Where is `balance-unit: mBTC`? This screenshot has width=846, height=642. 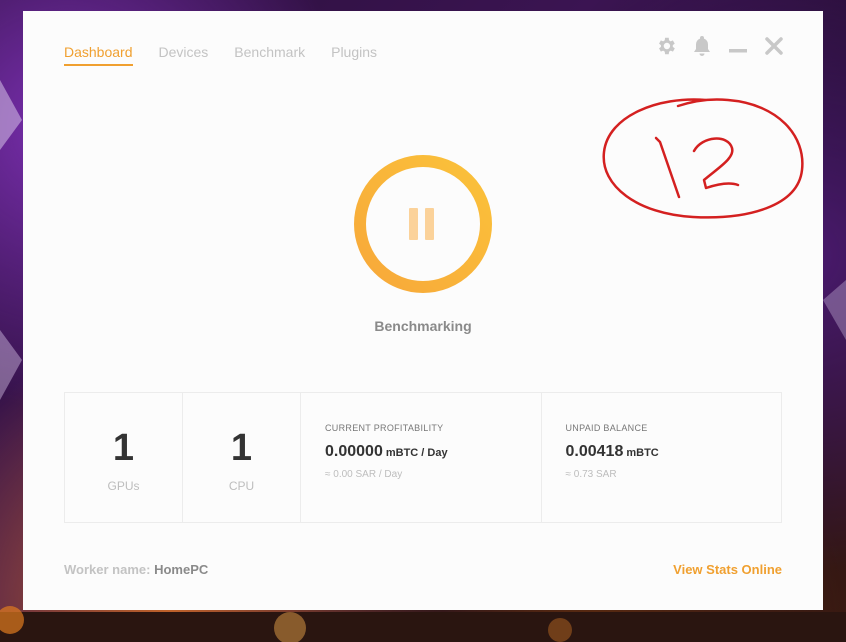 balance-unit: mBTC is located at coordinates (642, 453).